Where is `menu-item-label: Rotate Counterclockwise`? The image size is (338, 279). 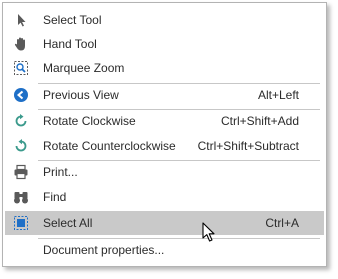
menu-item-label: Rotate Counterclockwise is located at coordinates (109, 146).